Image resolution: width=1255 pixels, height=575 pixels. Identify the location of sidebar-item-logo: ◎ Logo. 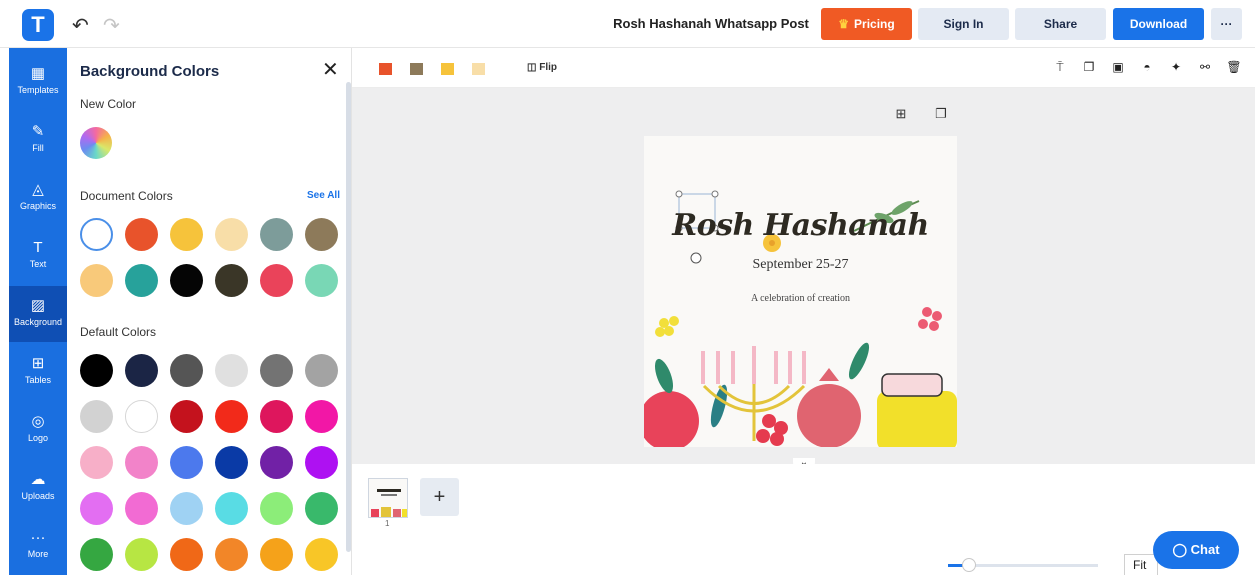
(38, 430).